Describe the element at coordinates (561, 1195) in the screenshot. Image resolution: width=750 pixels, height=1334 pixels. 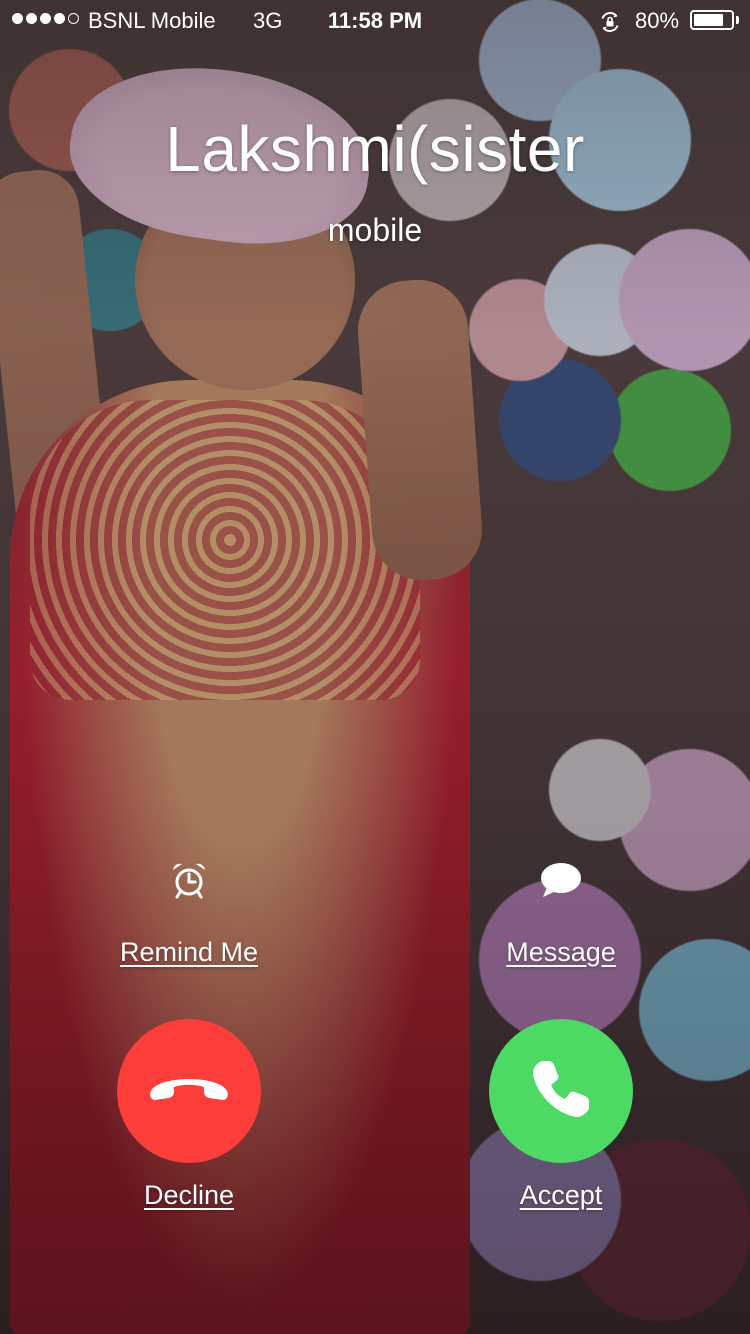
I see `accept-label: Accept` at that location.